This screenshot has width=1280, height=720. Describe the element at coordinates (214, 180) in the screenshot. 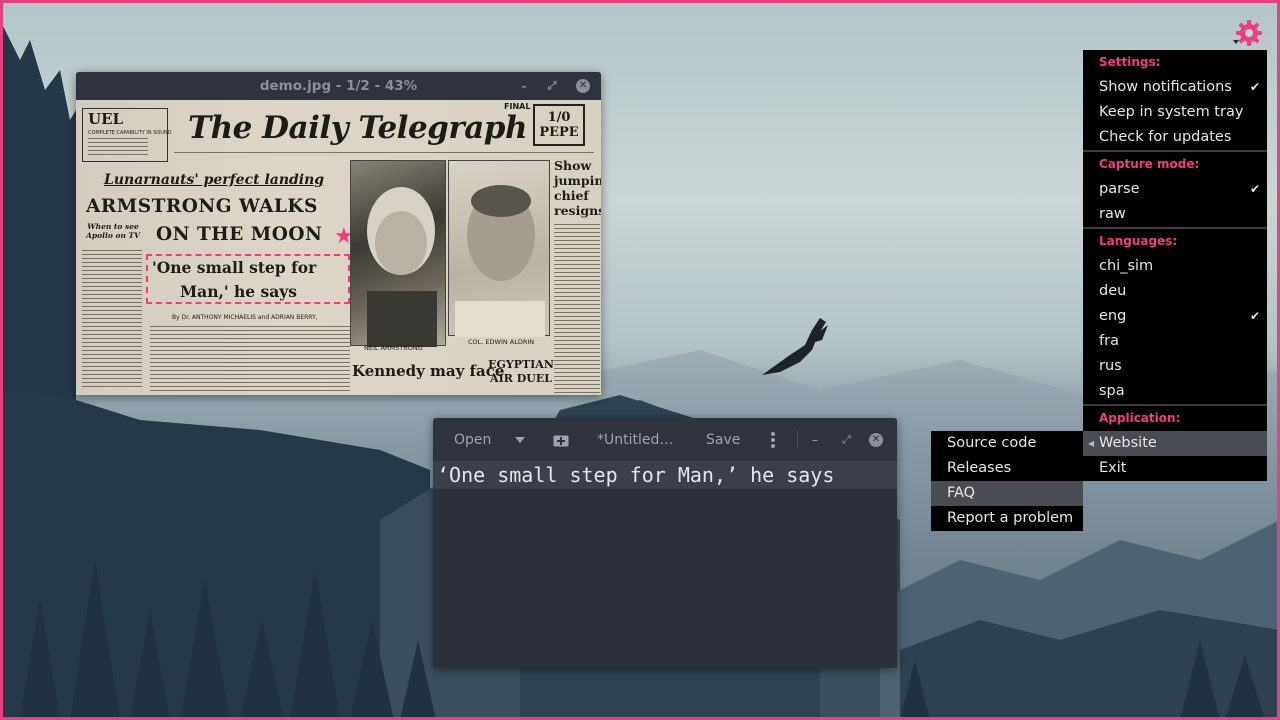

I see `headline-top: Lunarnauts' perfect landing` at that location.